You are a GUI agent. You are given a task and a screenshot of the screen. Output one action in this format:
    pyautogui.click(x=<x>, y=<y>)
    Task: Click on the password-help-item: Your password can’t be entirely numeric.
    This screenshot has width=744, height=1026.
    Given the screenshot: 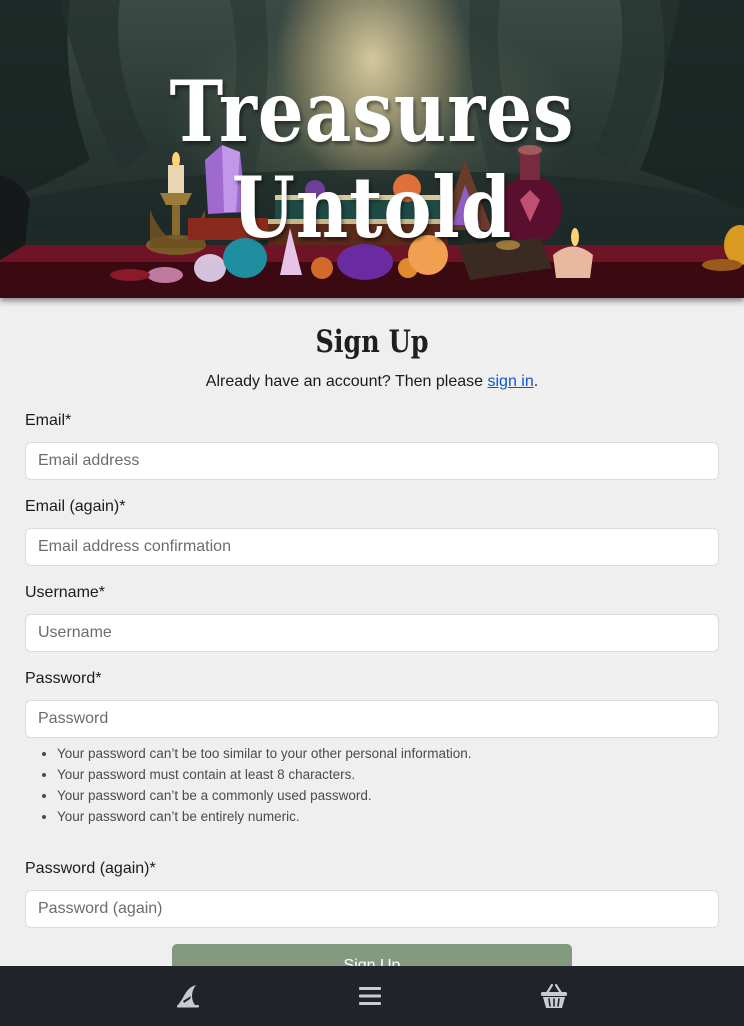 What is the action you would take?
    pyautogui.click(x=264, y=816)
    